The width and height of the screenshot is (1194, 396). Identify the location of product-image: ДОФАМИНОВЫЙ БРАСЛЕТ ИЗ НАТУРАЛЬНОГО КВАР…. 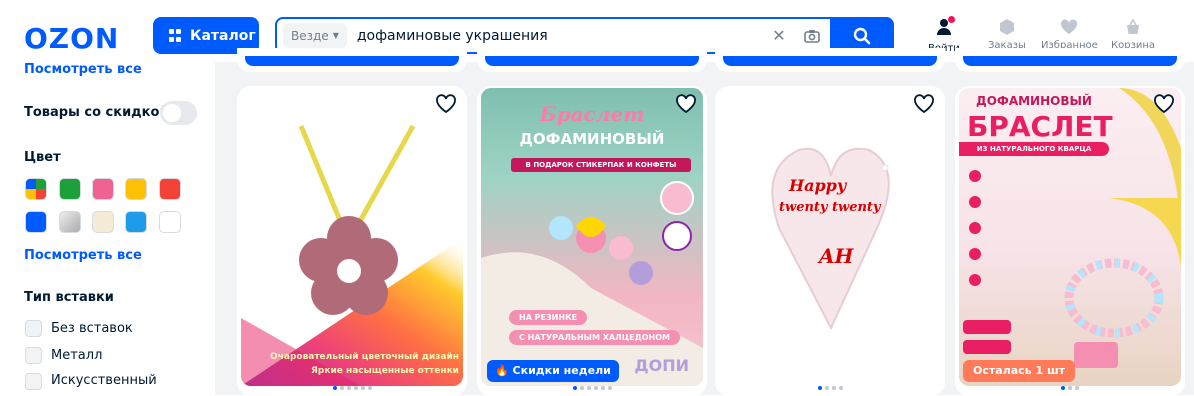
(1070, 237).